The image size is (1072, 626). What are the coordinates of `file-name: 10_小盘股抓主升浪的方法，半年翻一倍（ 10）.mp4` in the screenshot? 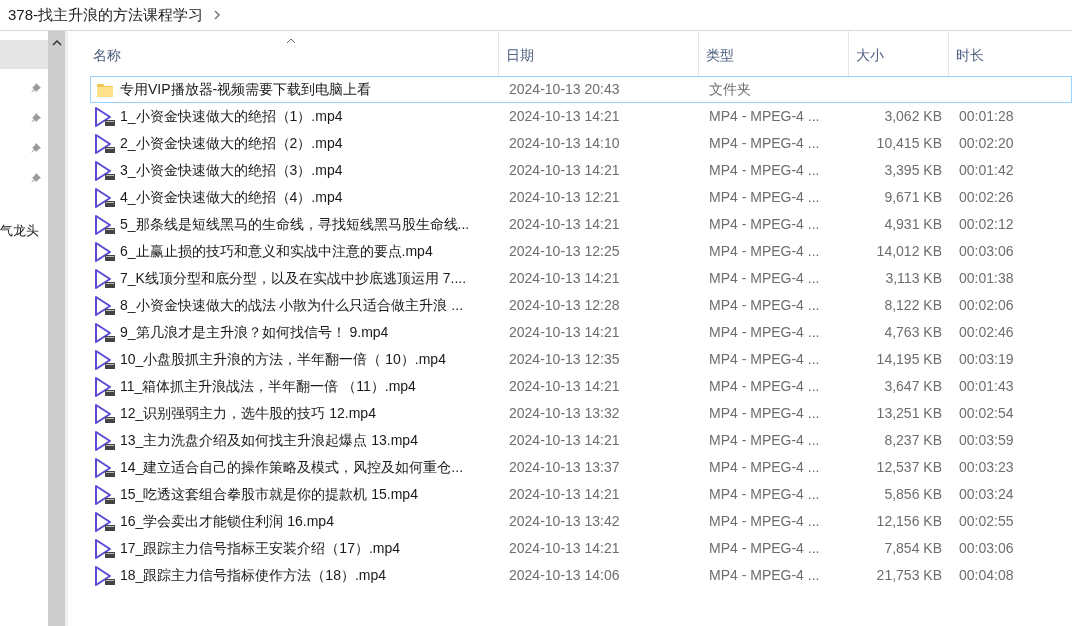 It's located at (283, 359).